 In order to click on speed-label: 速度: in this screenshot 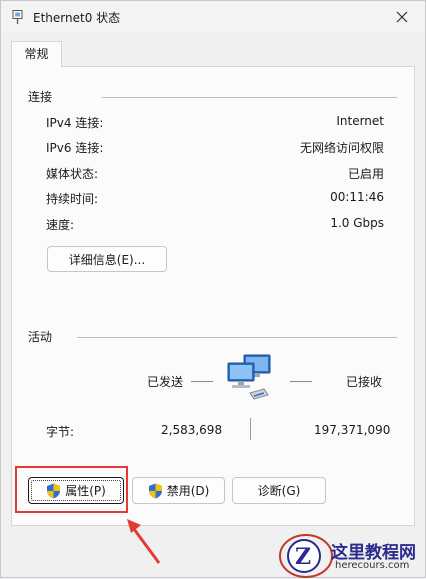, I will do `click(60, 225)`.